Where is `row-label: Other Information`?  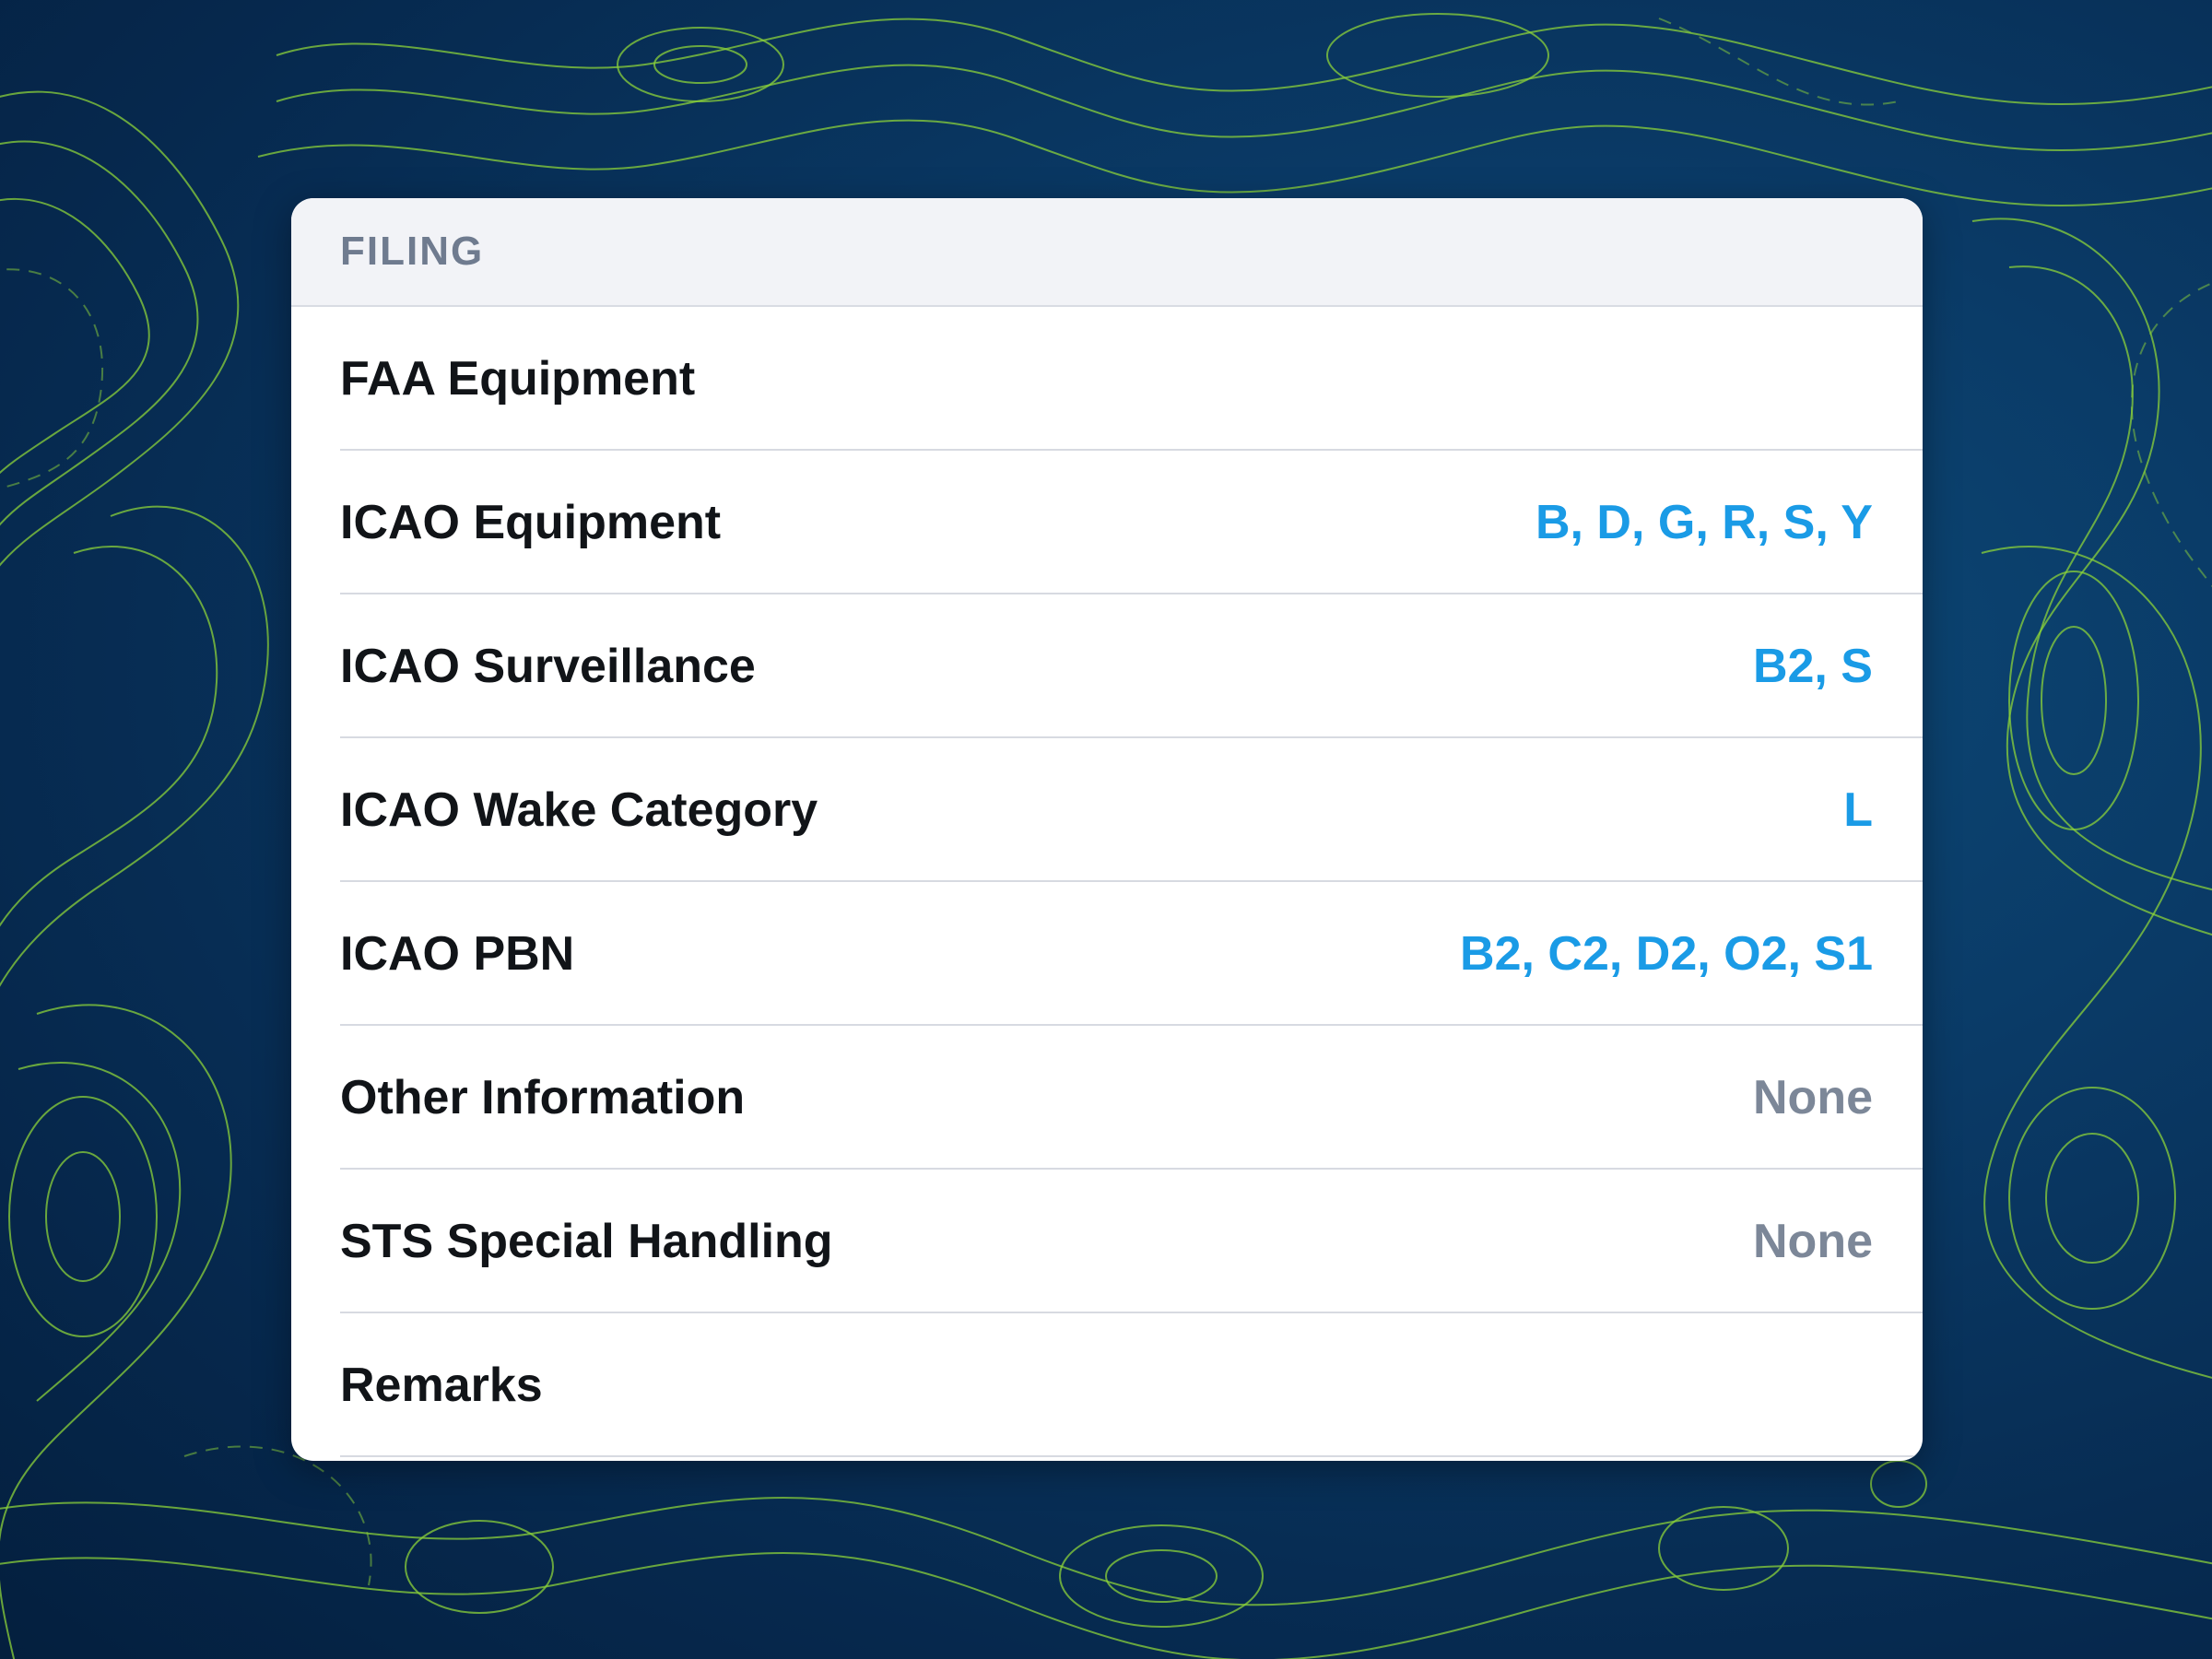
row-label: Other Information is located at coordinates (543, 1097).